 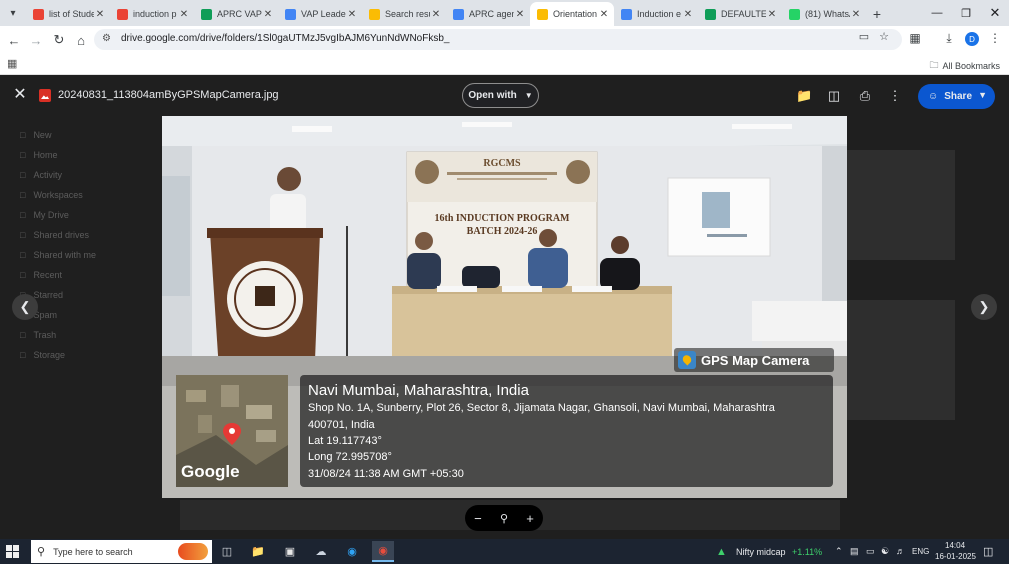 I want to click on drive-sidebar-item: □ Workspaces, so click(x=58, y=195).